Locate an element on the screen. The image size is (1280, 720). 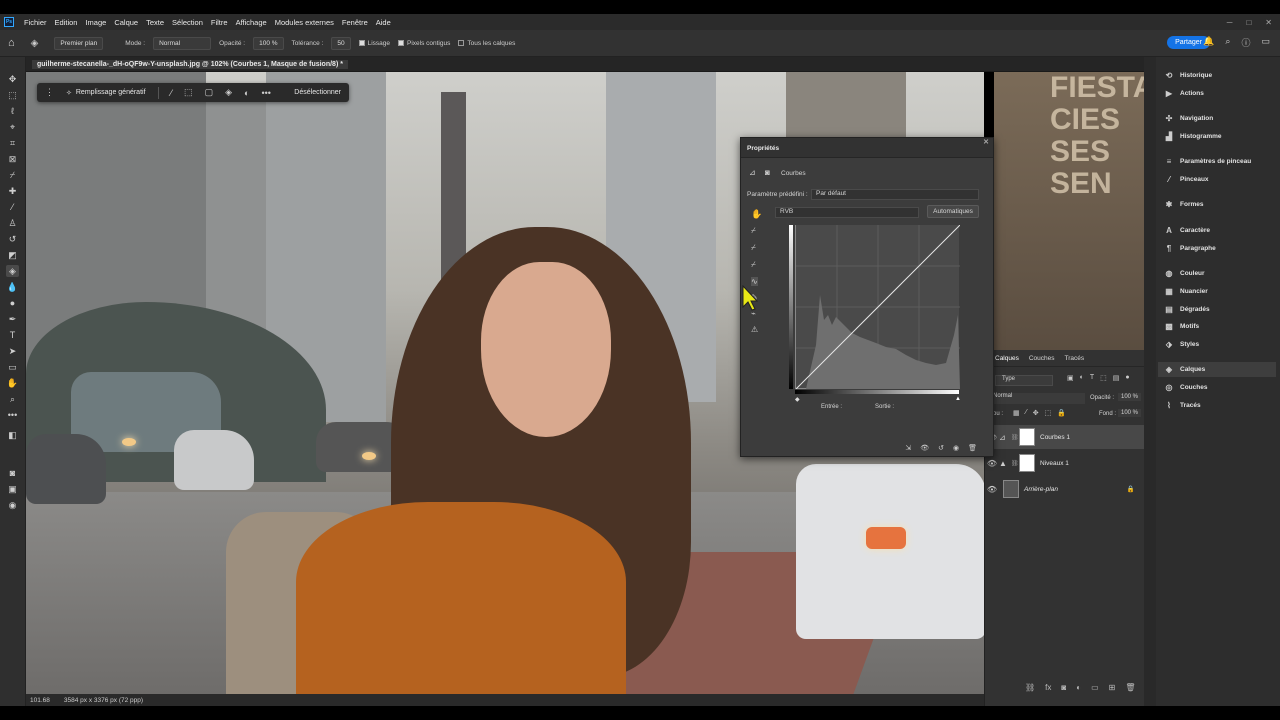
marquee-tool-icon: ⬚ is located at coordinates (12, 95).